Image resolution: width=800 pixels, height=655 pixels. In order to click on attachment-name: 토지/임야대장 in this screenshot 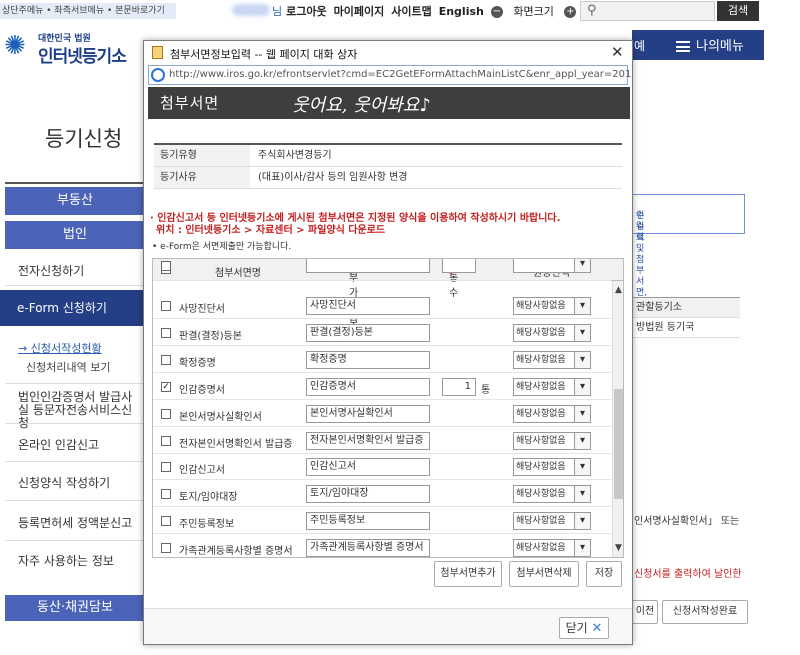, I will do `click(208, 498)`.